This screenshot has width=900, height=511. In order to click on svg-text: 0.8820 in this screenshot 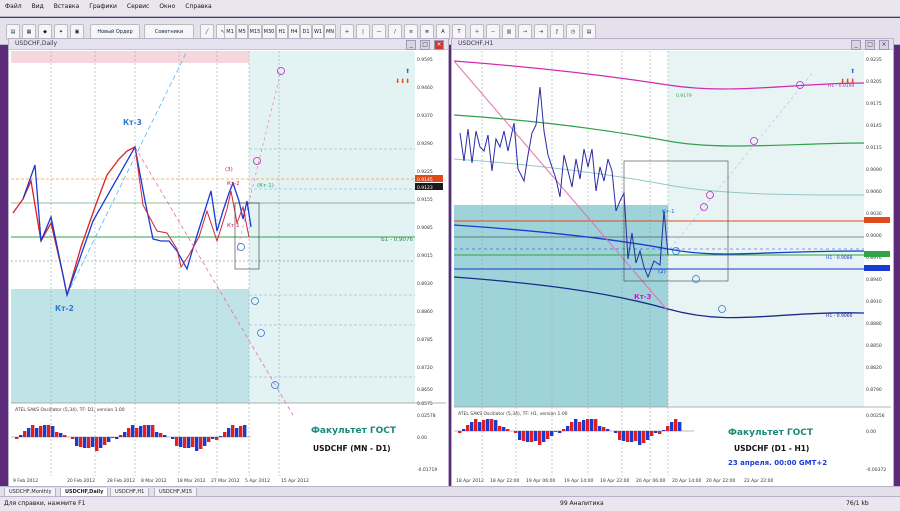, I will do `click(874, 368)`.